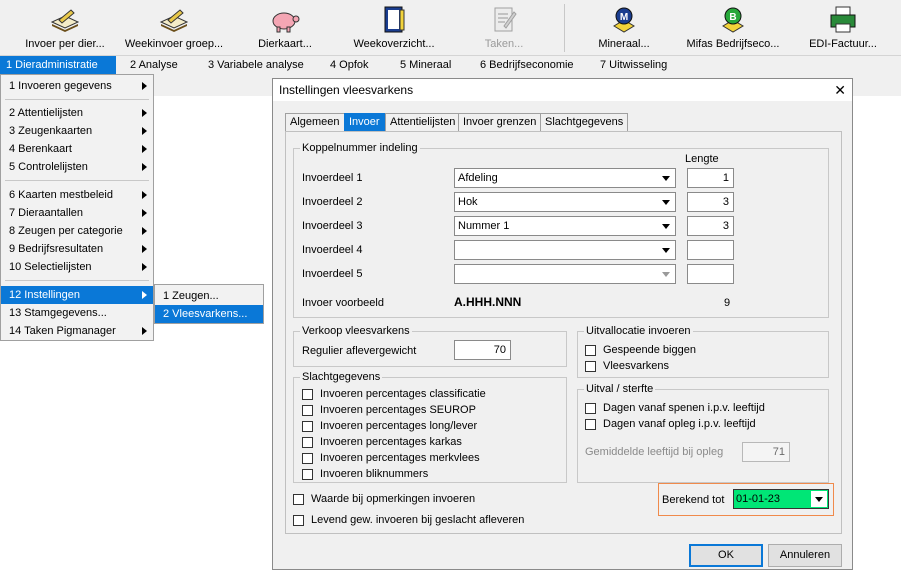 The height and width of the screenshot is (570, 901). I want to click on invoerdeel-4-select, so click(565, 250).